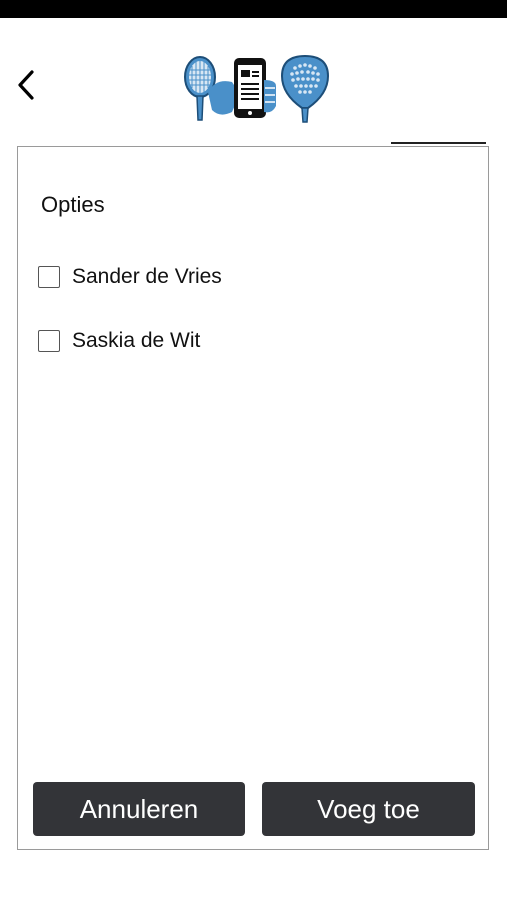 This screenshot has height=900, width=507. I want to click on chevron-left-icon, so click(26, 85).